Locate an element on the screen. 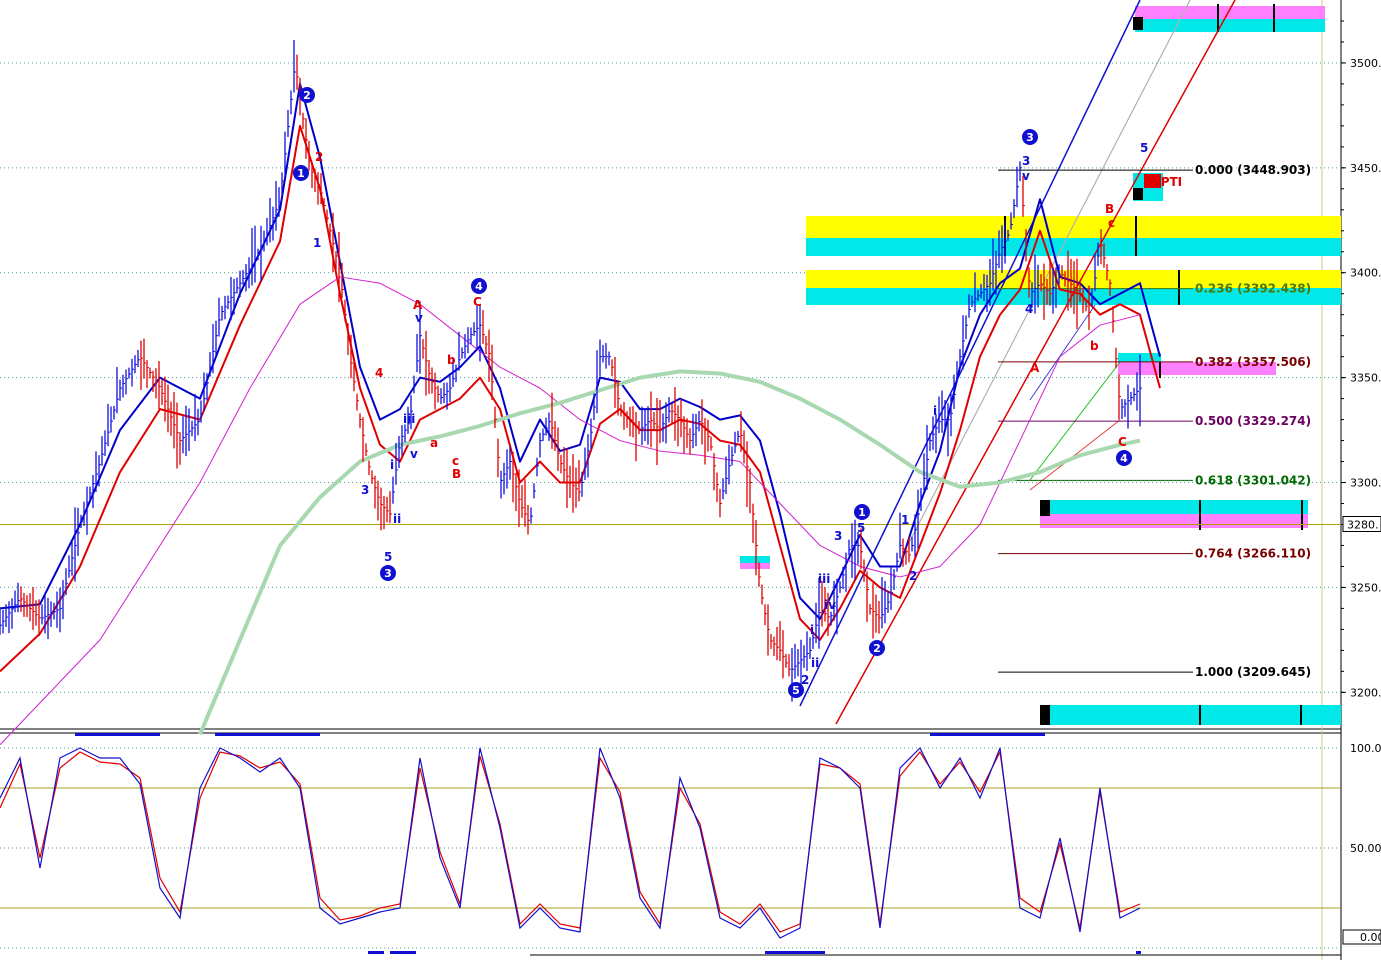 The width and height of the screenshot is (1381, 960). price-tick-label: 3250. is located at coordinates (1365, 587).